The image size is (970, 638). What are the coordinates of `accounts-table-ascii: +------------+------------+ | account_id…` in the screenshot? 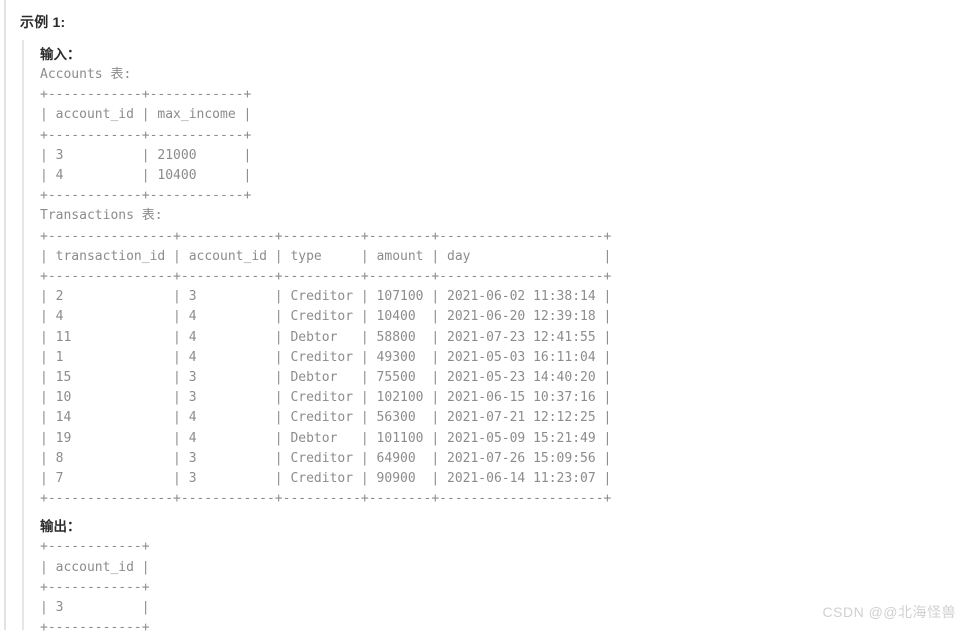 It's located at (146, 145).